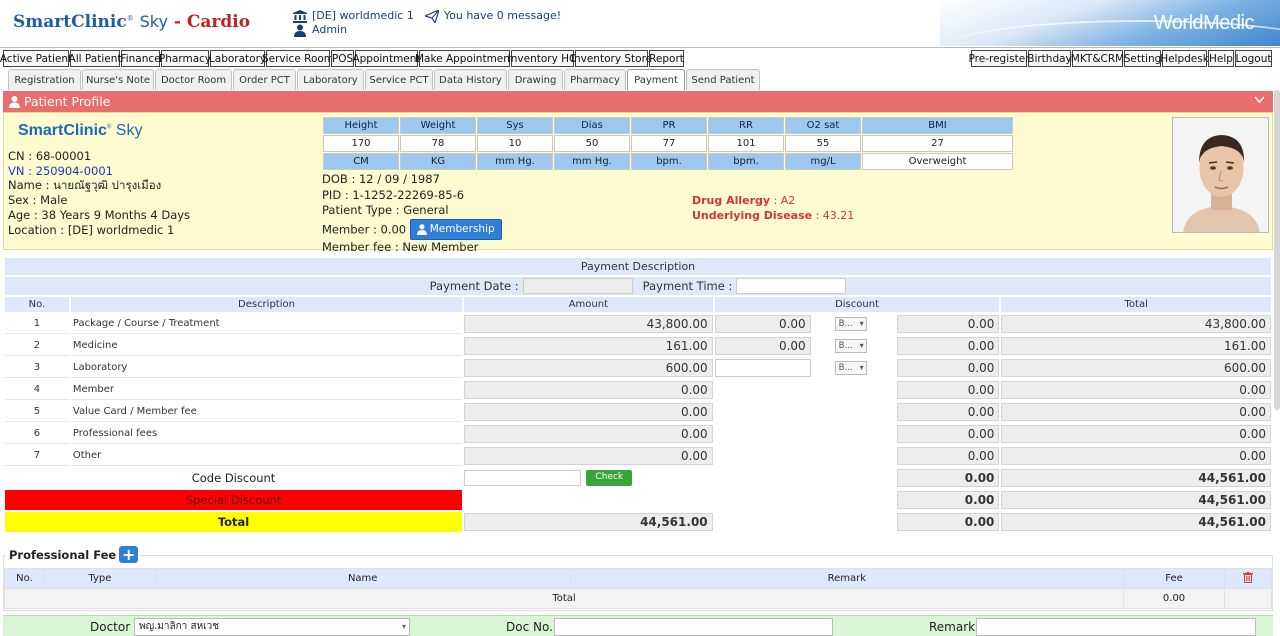 The image size is (1280, 636). Describe the element at coordinates (455, 229) in the screenshot. I see `membership-button: Membership` at that location.